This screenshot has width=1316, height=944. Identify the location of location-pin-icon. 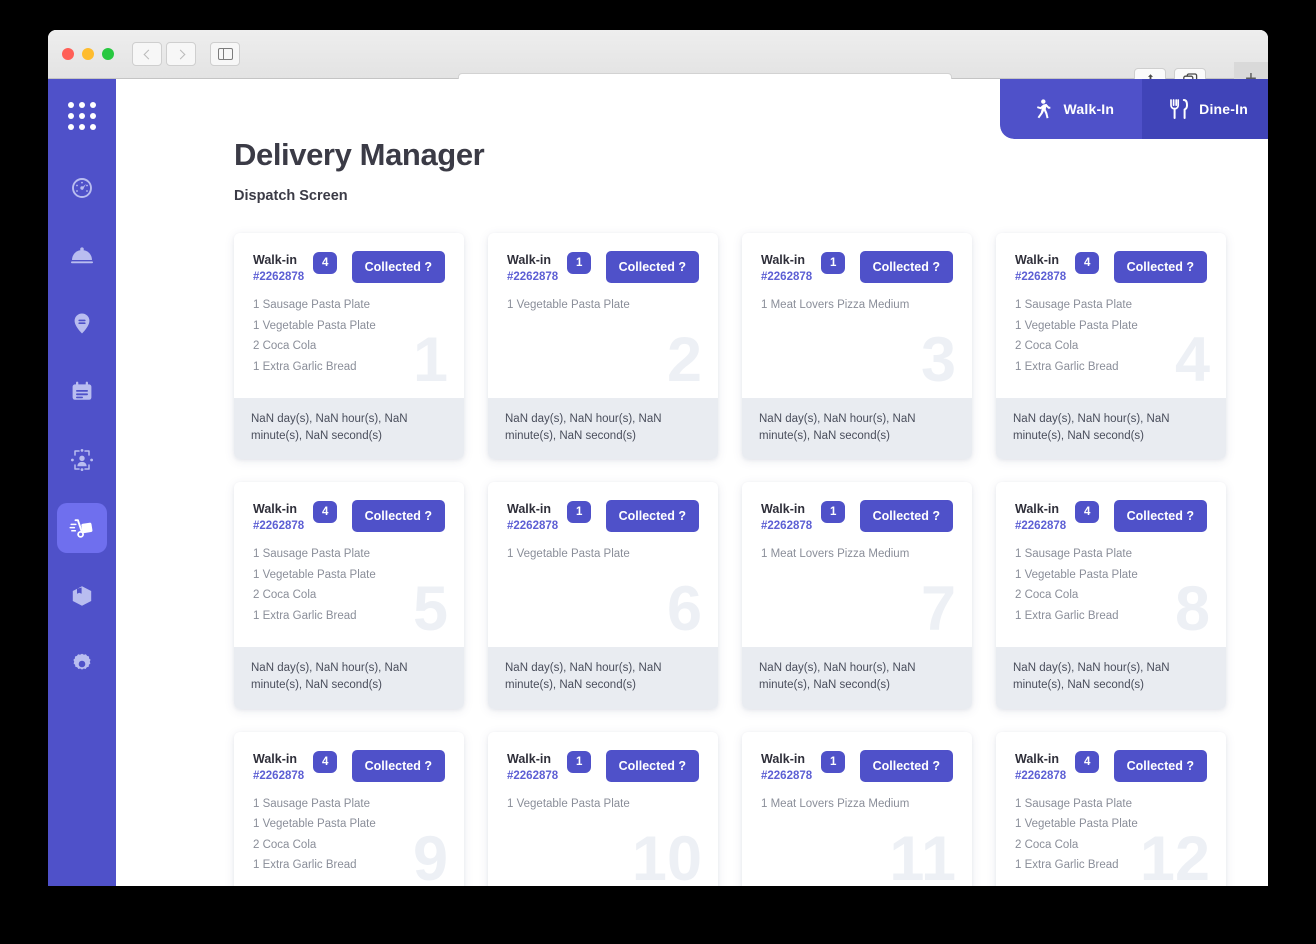
(82, 323).